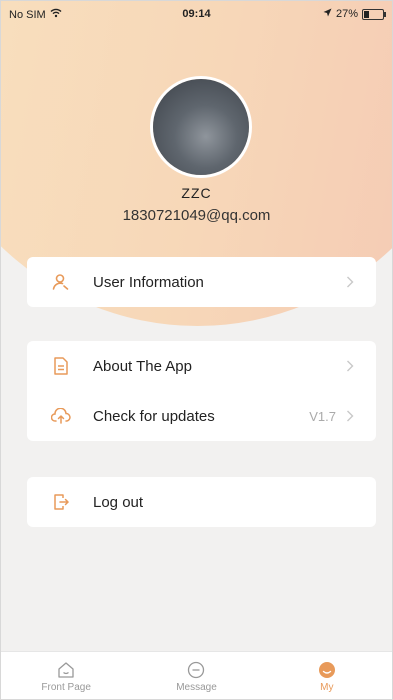  What do you see at coordinates (66, 670) in the screenshot?
I see `home-icon` at bounding box center [66, 670].